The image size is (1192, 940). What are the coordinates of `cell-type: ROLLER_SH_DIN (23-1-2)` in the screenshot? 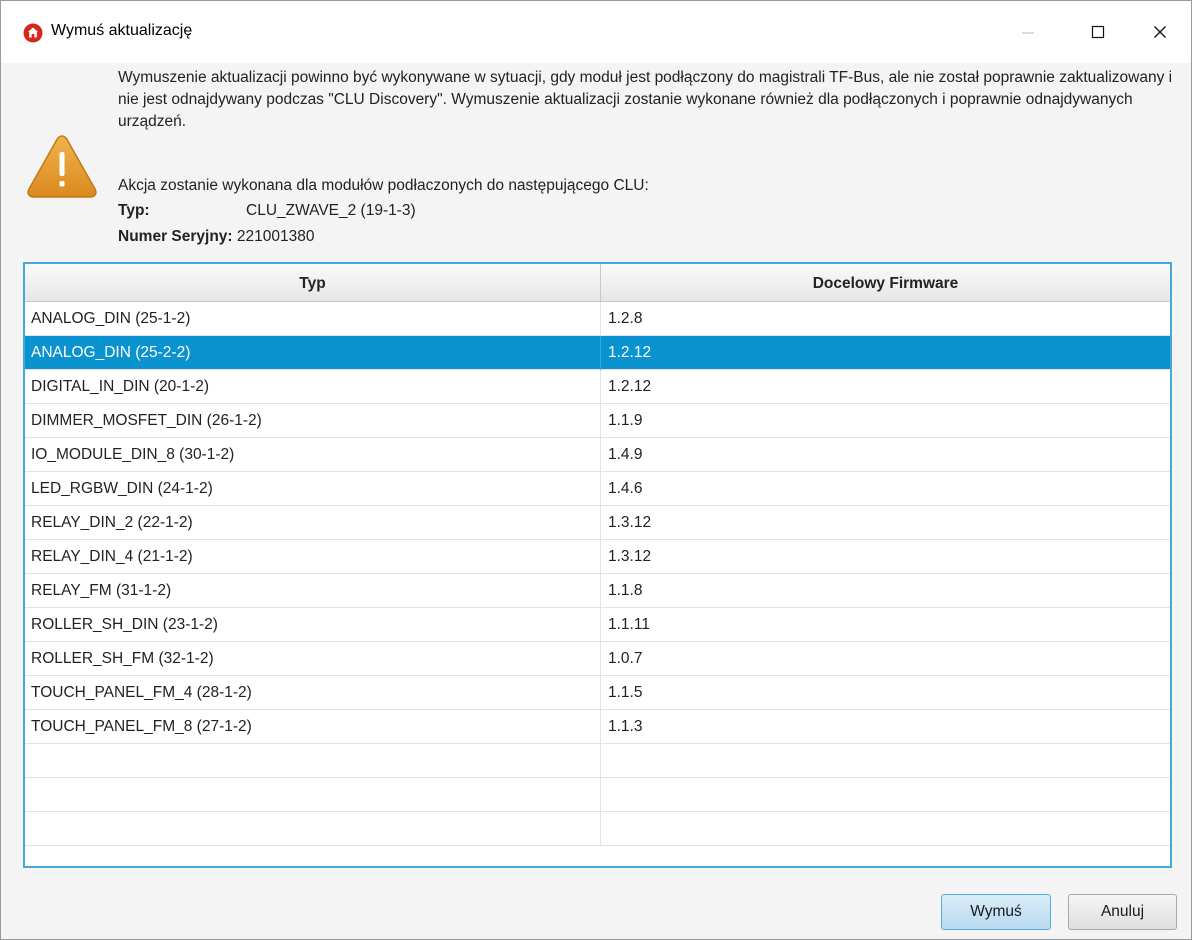 It's located at (313, 625).